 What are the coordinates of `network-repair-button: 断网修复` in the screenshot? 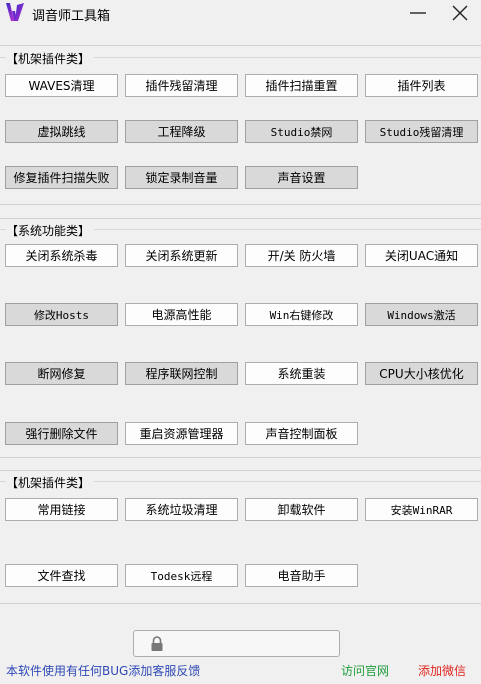 It's located at (61, 373).